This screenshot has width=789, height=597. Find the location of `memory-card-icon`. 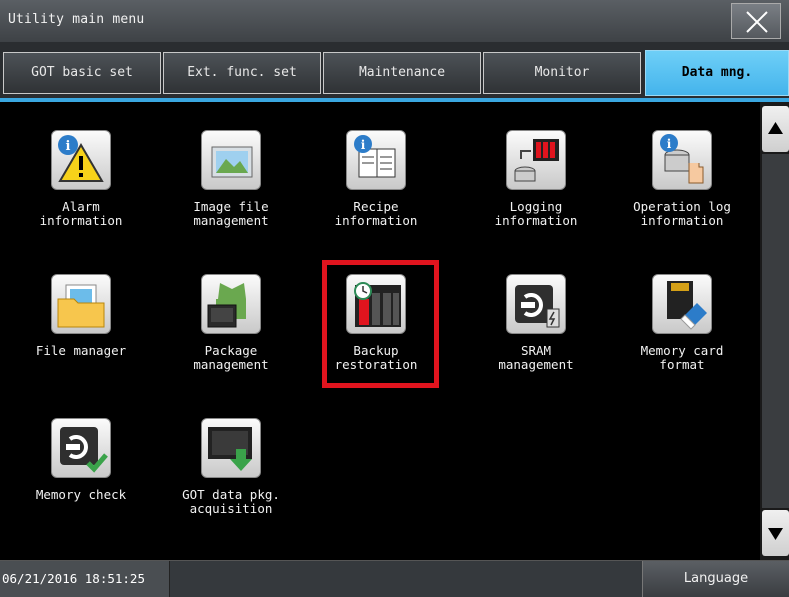

memory-card-icon is located at coordinates (682, 304).